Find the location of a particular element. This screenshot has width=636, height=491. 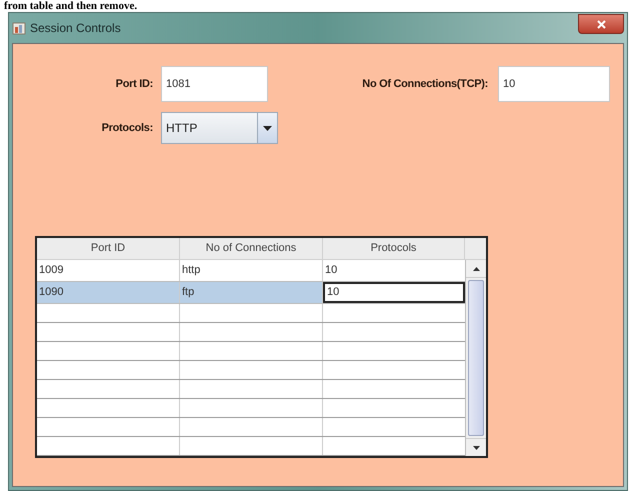

window-title: Session Controls is located at coordinates (75, 28).